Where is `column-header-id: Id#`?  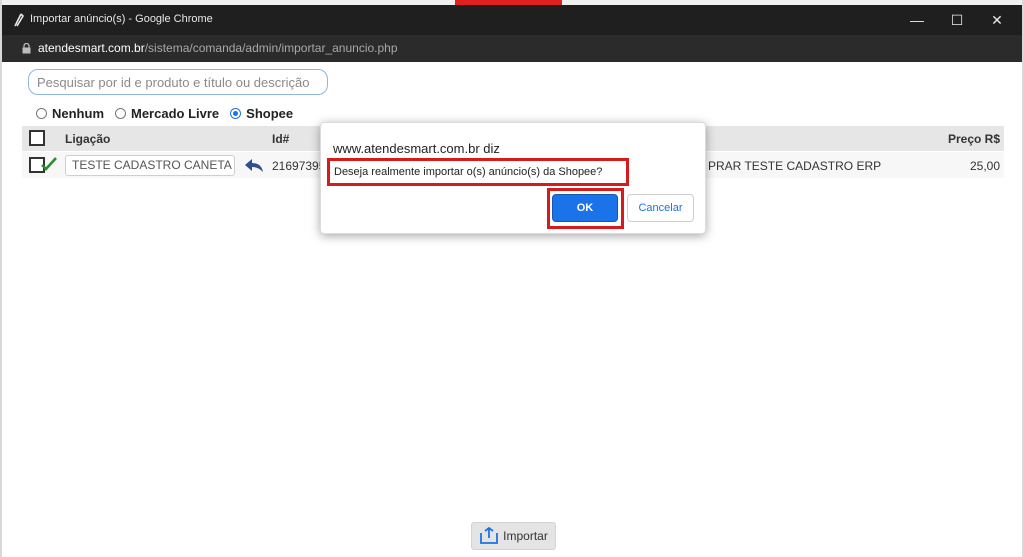 column-header-id: Id# is located at coordinates (281, 139).